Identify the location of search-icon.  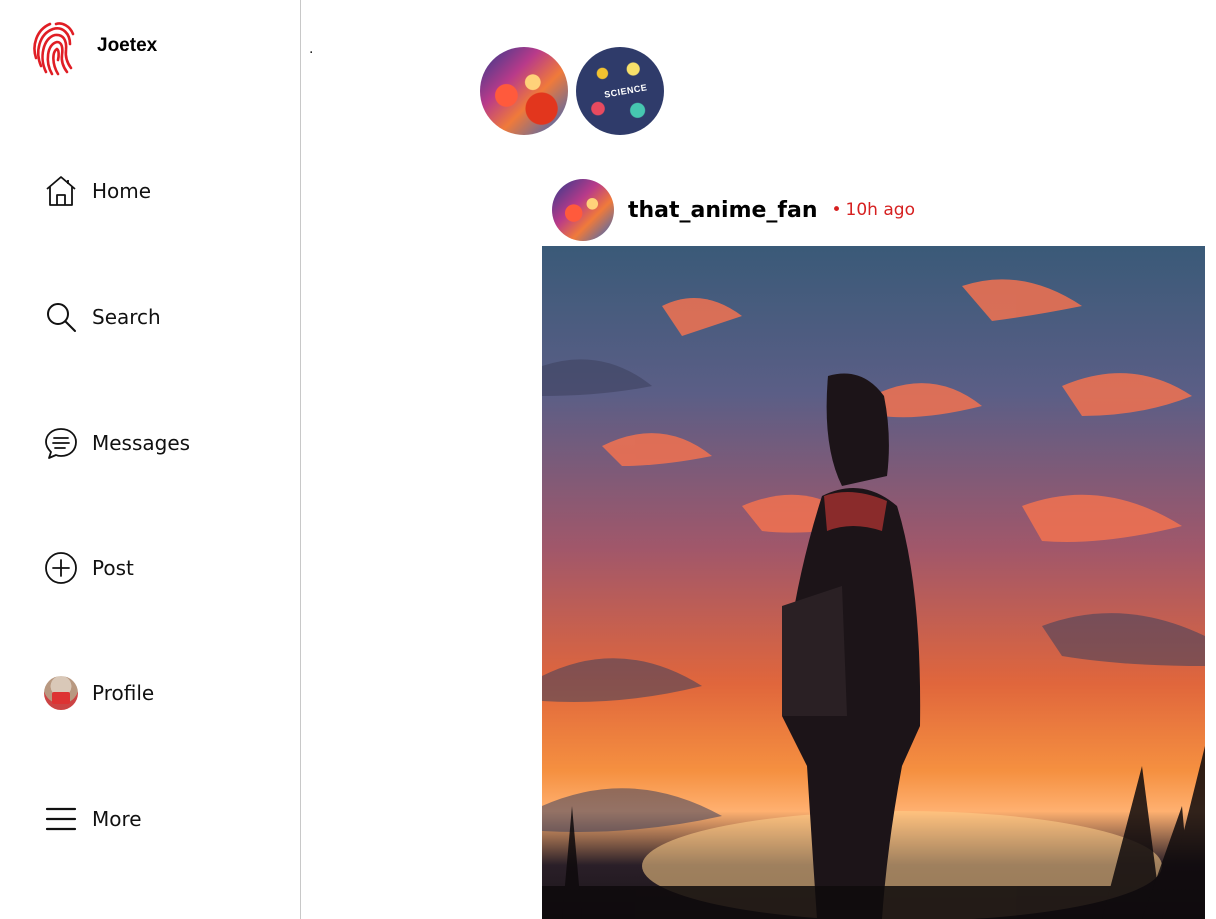
(61, 317).